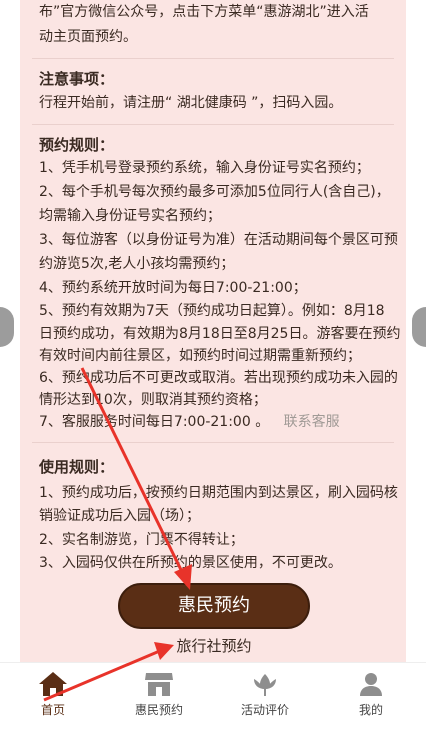 The height and width of the screenshot is (729, 426). What do you see at coordinates (158, 710) in the screenshot?
I see `tab-label: 惠民预约` at bounding box center [158, 710].